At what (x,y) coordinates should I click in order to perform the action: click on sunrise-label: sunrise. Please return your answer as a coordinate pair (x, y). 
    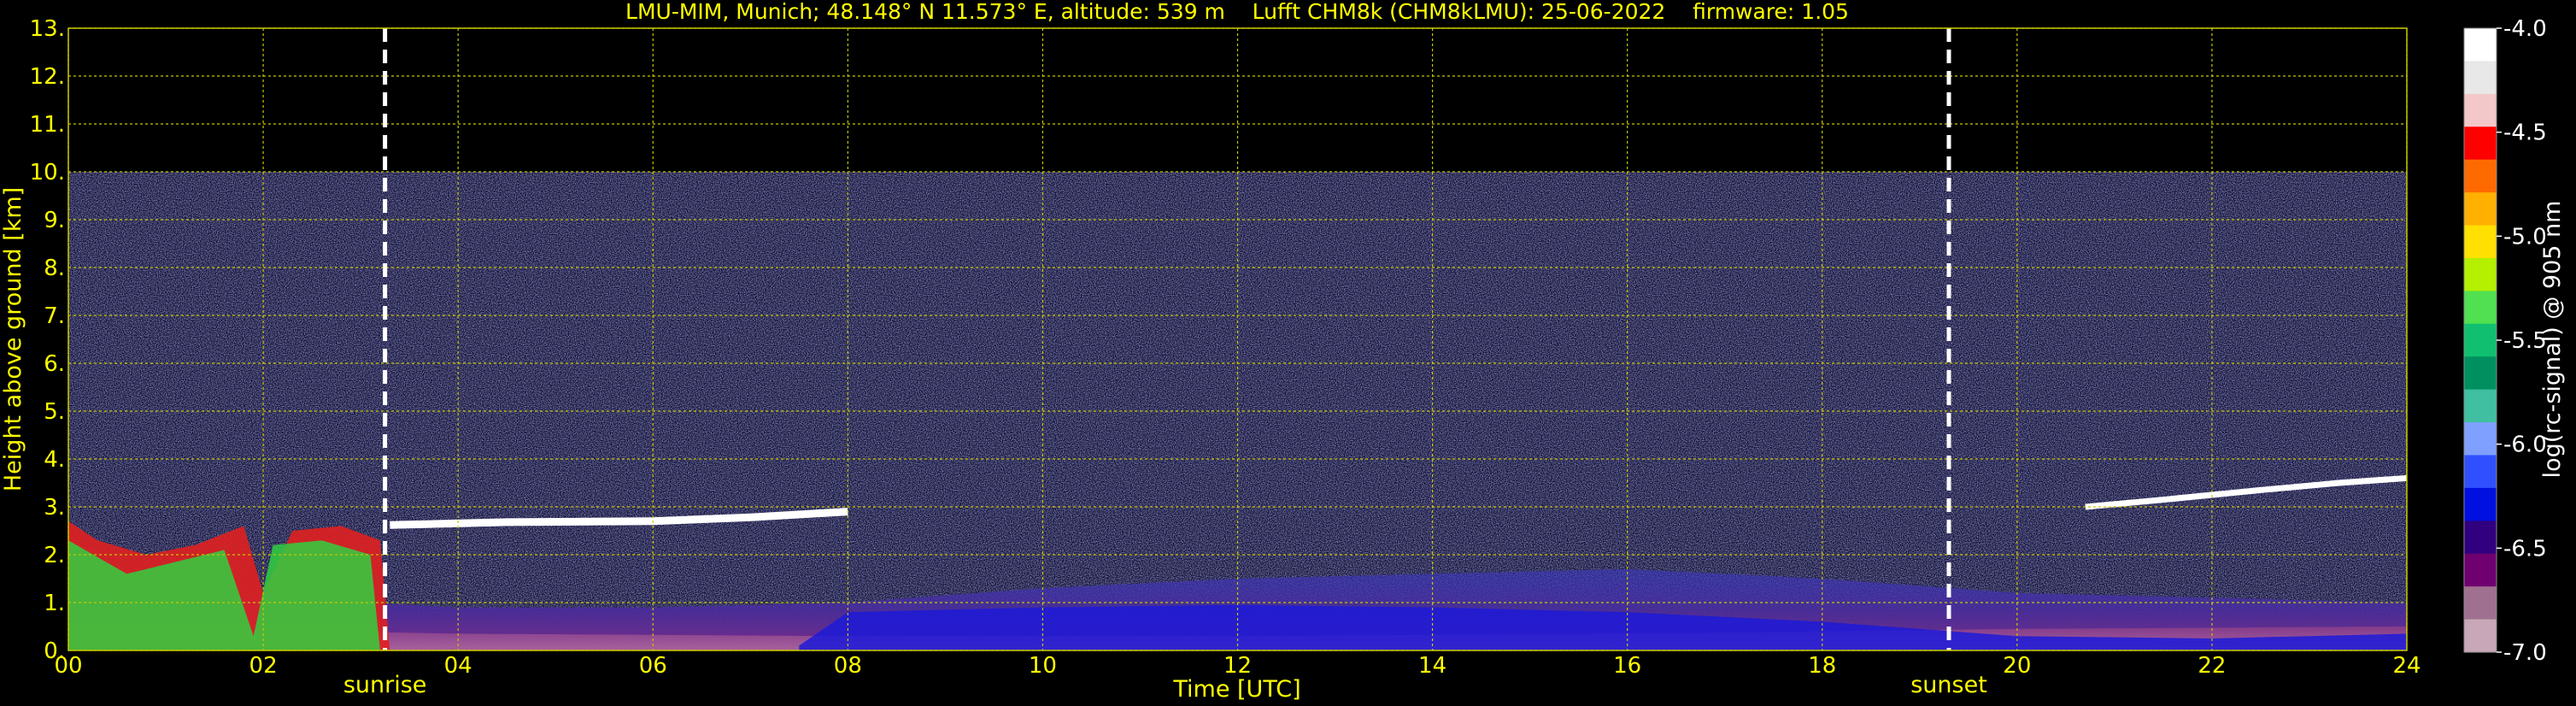
    Looking at the image, I should click on (385, 685).